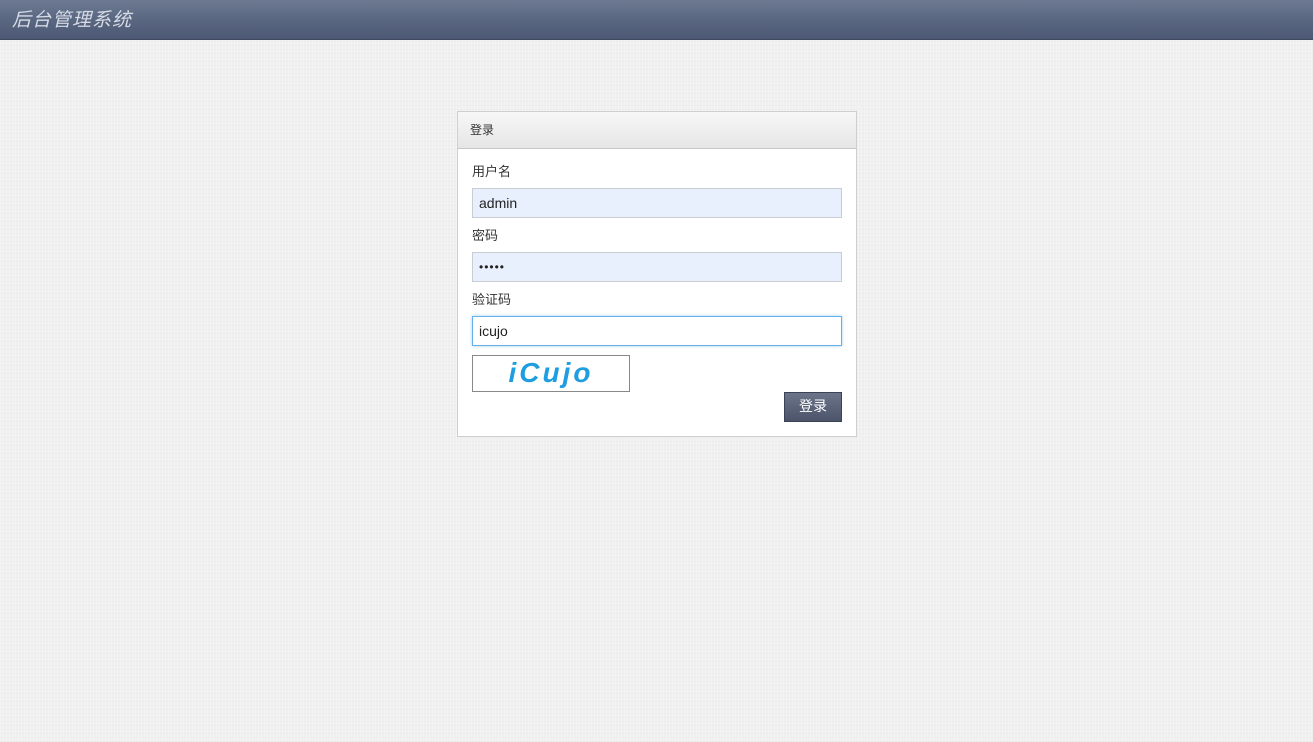  I want to click on captcha-image: iCujo, so click(551, 373).